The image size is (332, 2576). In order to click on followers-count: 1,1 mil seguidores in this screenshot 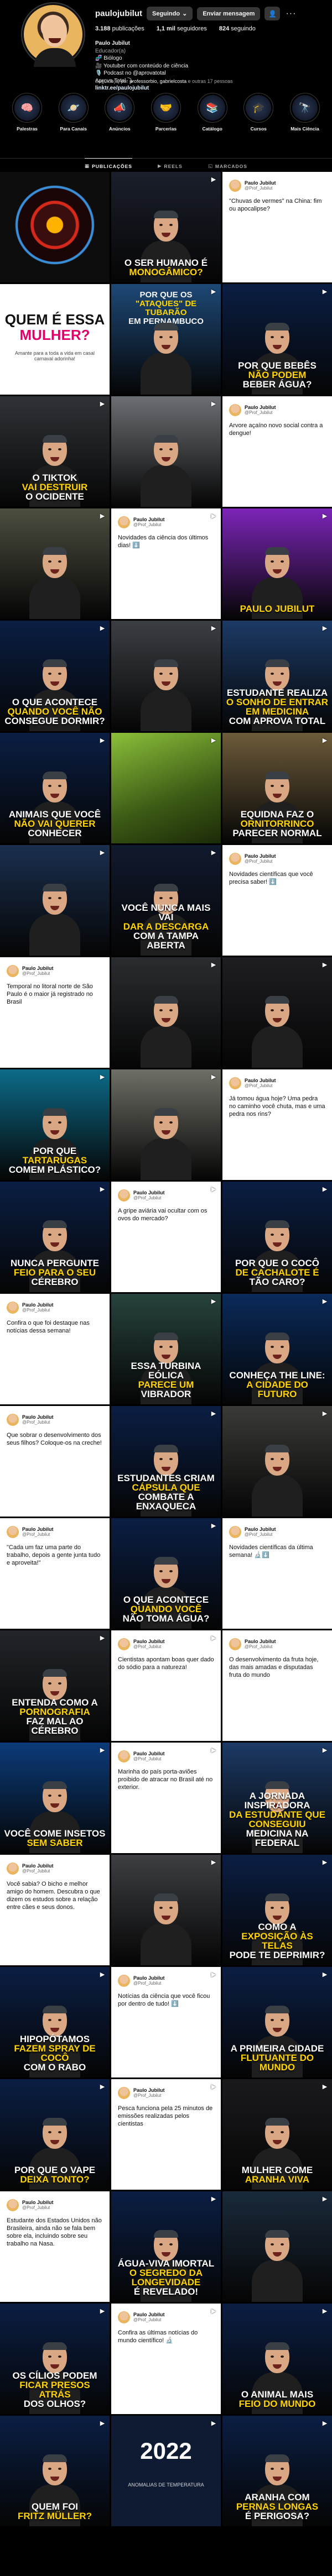, I will do `click(182, 28)`.